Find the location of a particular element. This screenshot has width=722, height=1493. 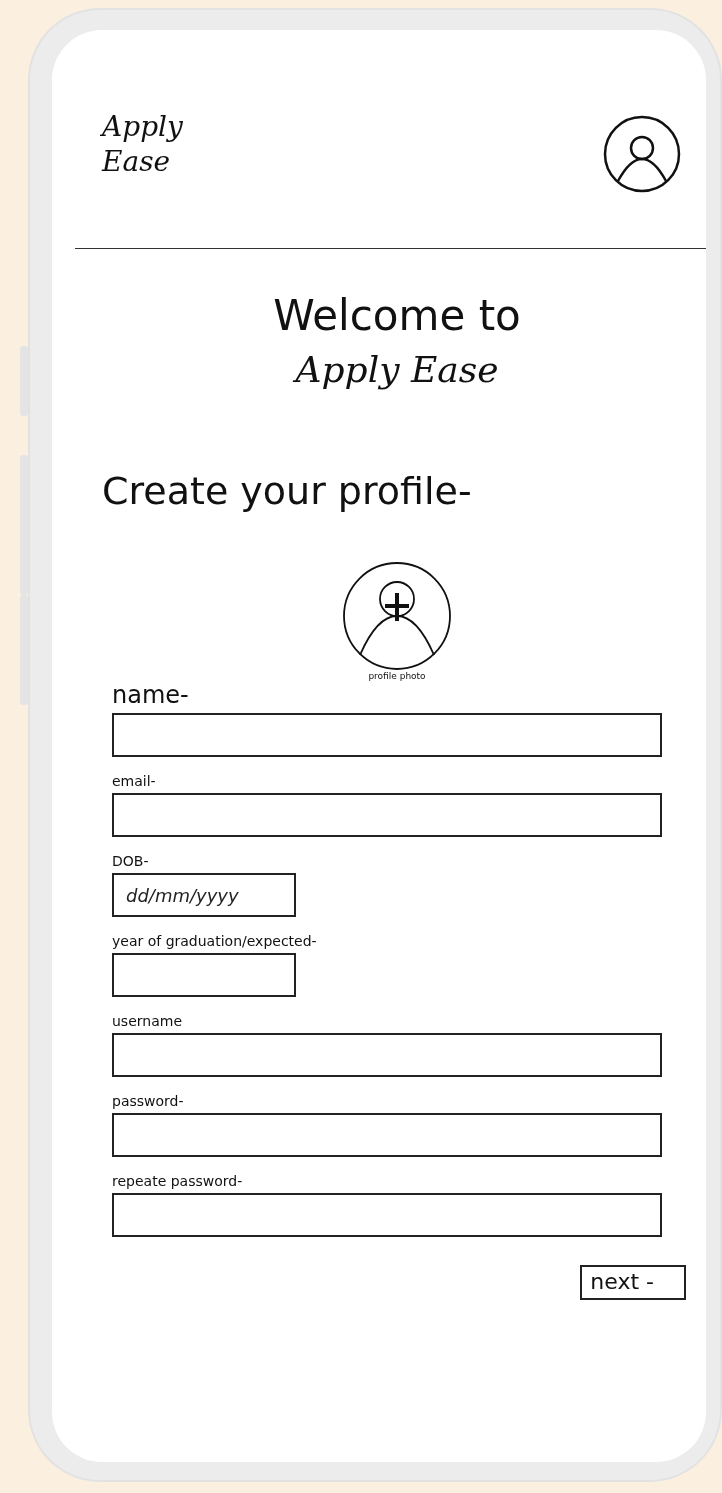

input-field: dd/mm/yyyy is located at coordinates (204, 895).